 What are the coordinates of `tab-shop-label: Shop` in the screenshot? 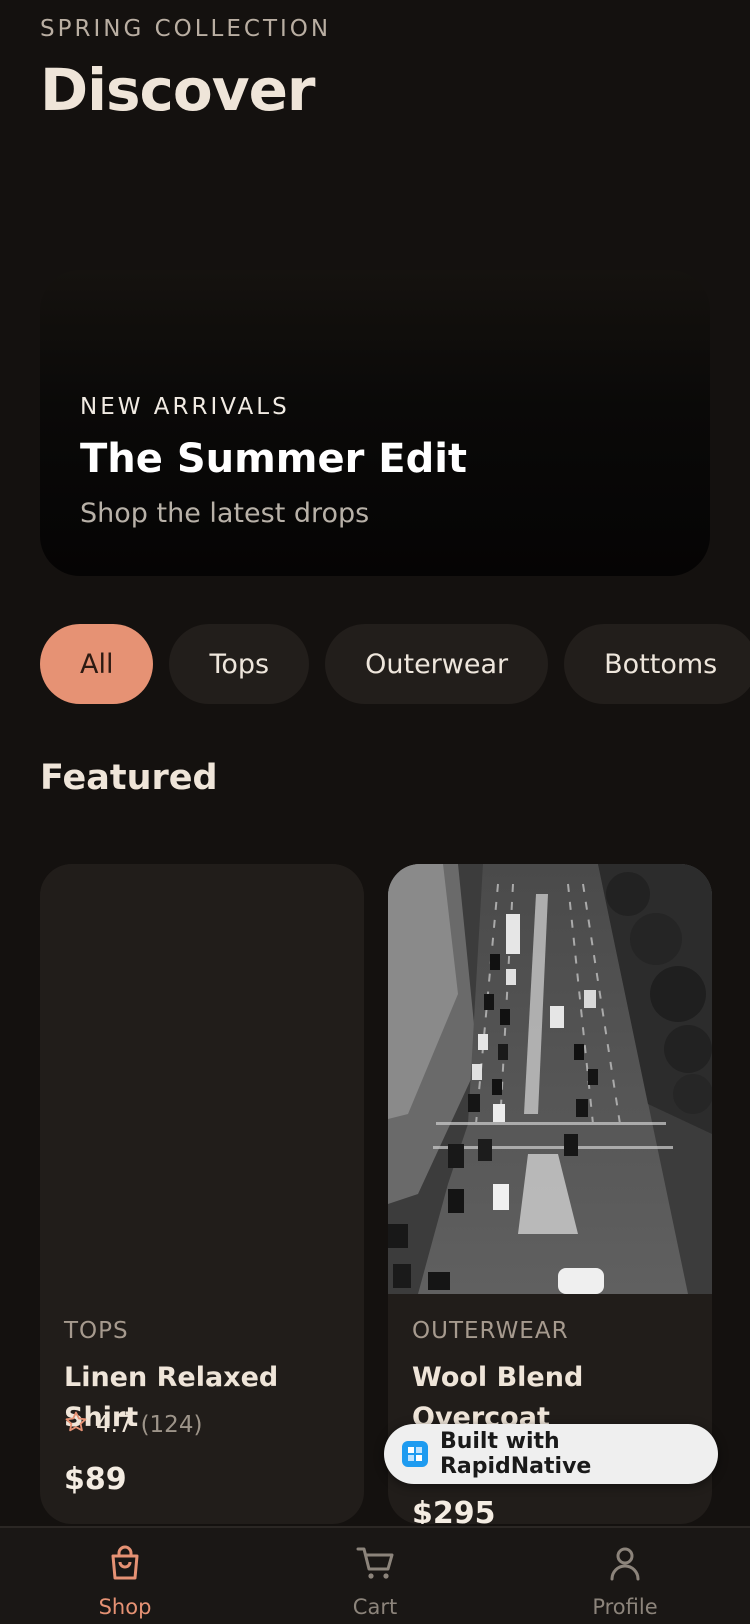 It's located at (125, 1607).